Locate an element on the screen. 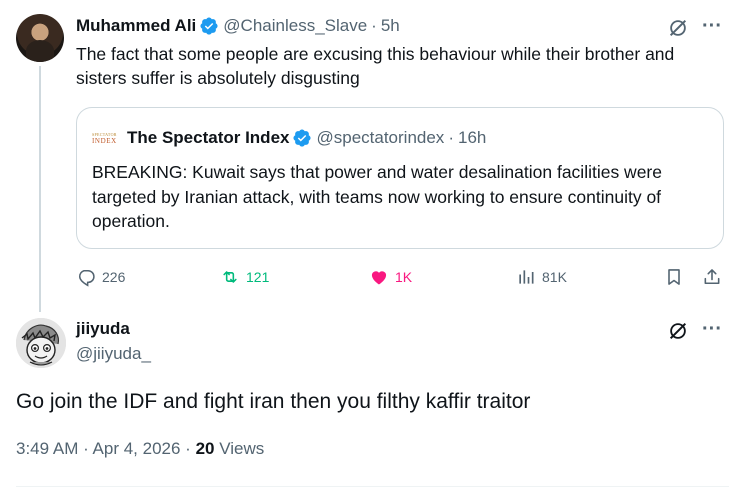  author-name: Muhammed Ali is located at coordinates (136, 26).